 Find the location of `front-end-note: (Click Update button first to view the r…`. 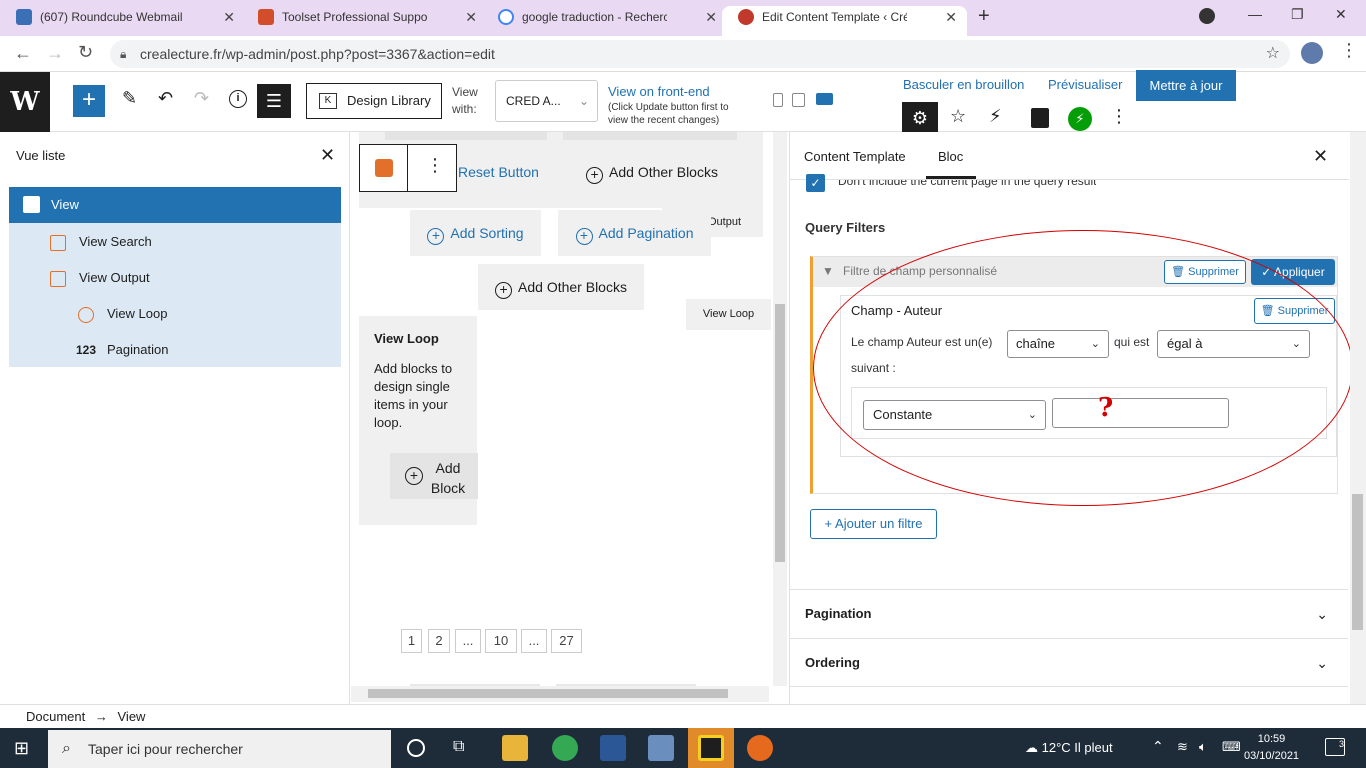

front-end-note: (Click Update button first to view the r… is located at coordinates (668, 114).